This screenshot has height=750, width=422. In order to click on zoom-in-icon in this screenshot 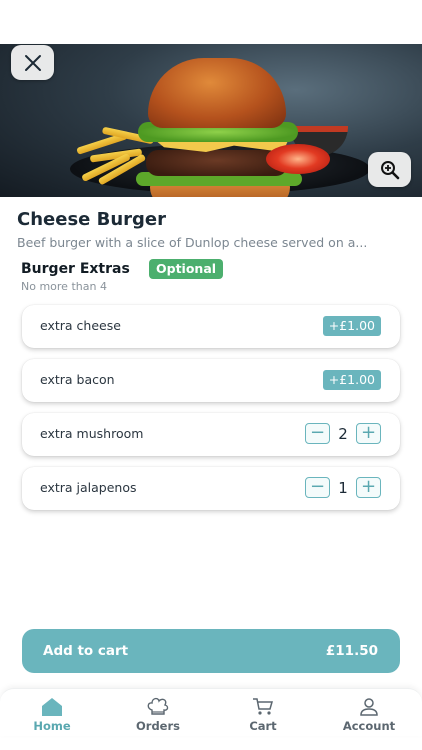, I will do `click(389, 169)`.